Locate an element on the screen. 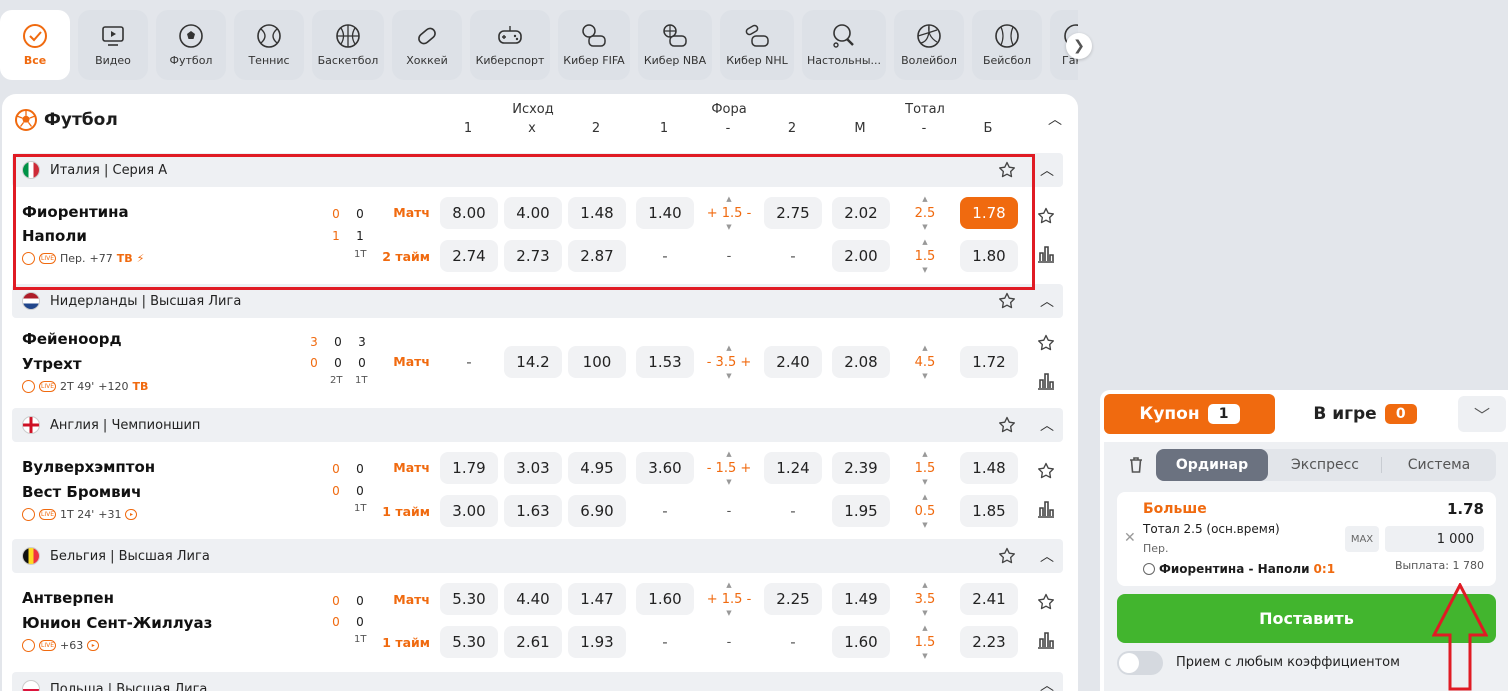  tab-coupon: Купон 1 is located at coordinates (1189, 414).